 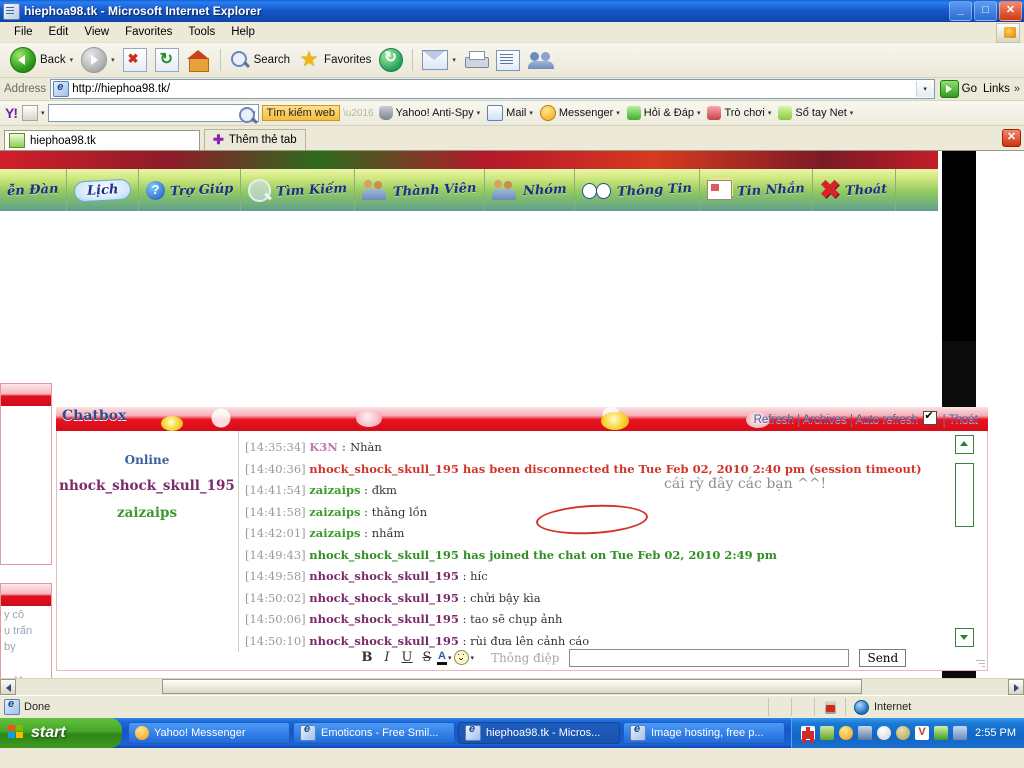 What do you see at coordinates (903, 733) in the screenshot?
I see `spiral-icon` at bounding box center [903, 733].